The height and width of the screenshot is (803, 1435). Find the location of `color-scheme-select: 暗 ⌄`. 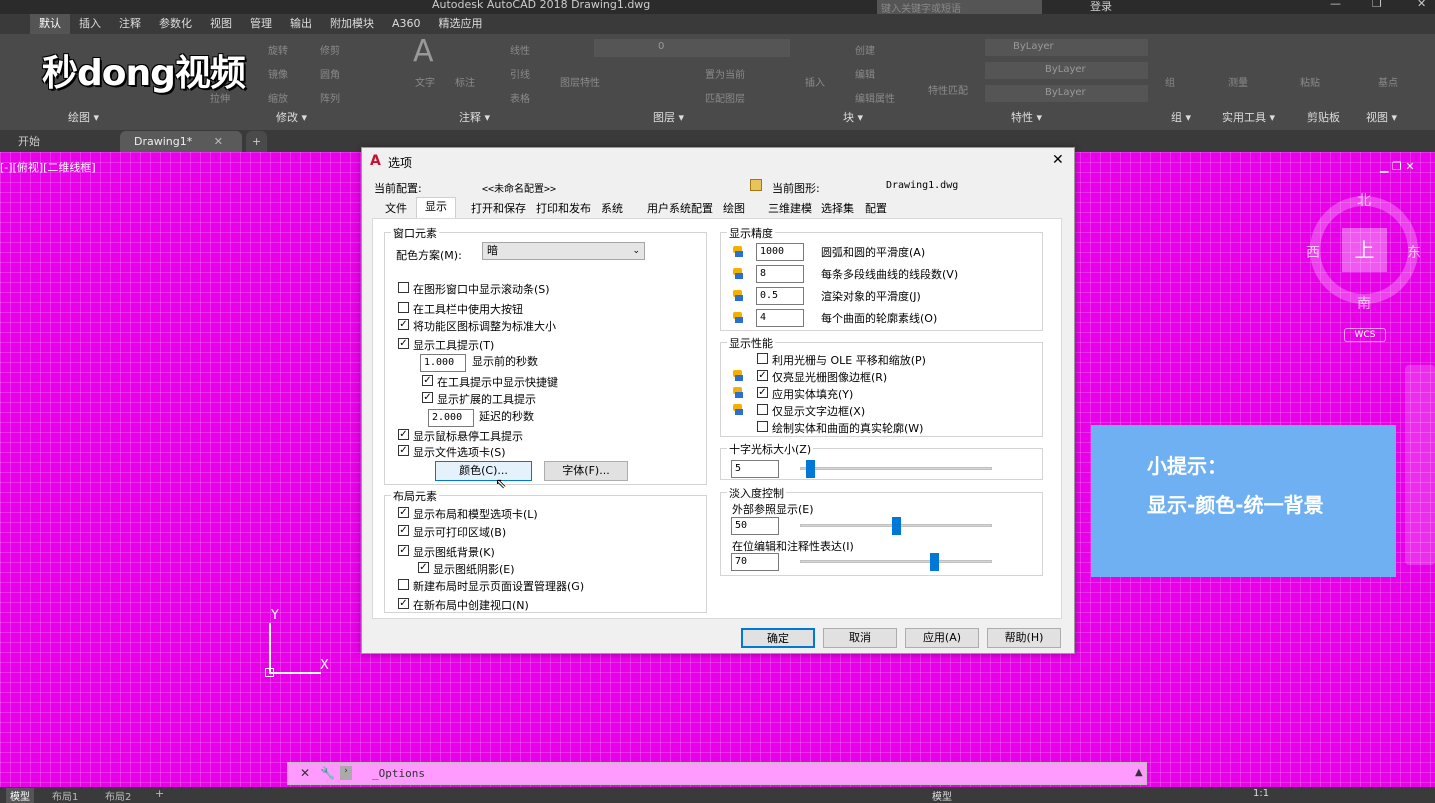

color-scheme-select: 暗 ⌄ is located at coordinates (563, 251).